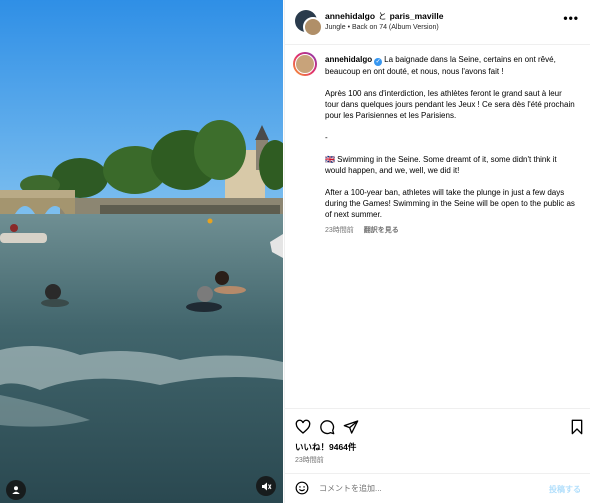 The image size is (590, 504). What do you see at coordinates (381, 230) in the screenshot?
I see `translate-link: 翻訳を見る` at bounding box center [381, 230].